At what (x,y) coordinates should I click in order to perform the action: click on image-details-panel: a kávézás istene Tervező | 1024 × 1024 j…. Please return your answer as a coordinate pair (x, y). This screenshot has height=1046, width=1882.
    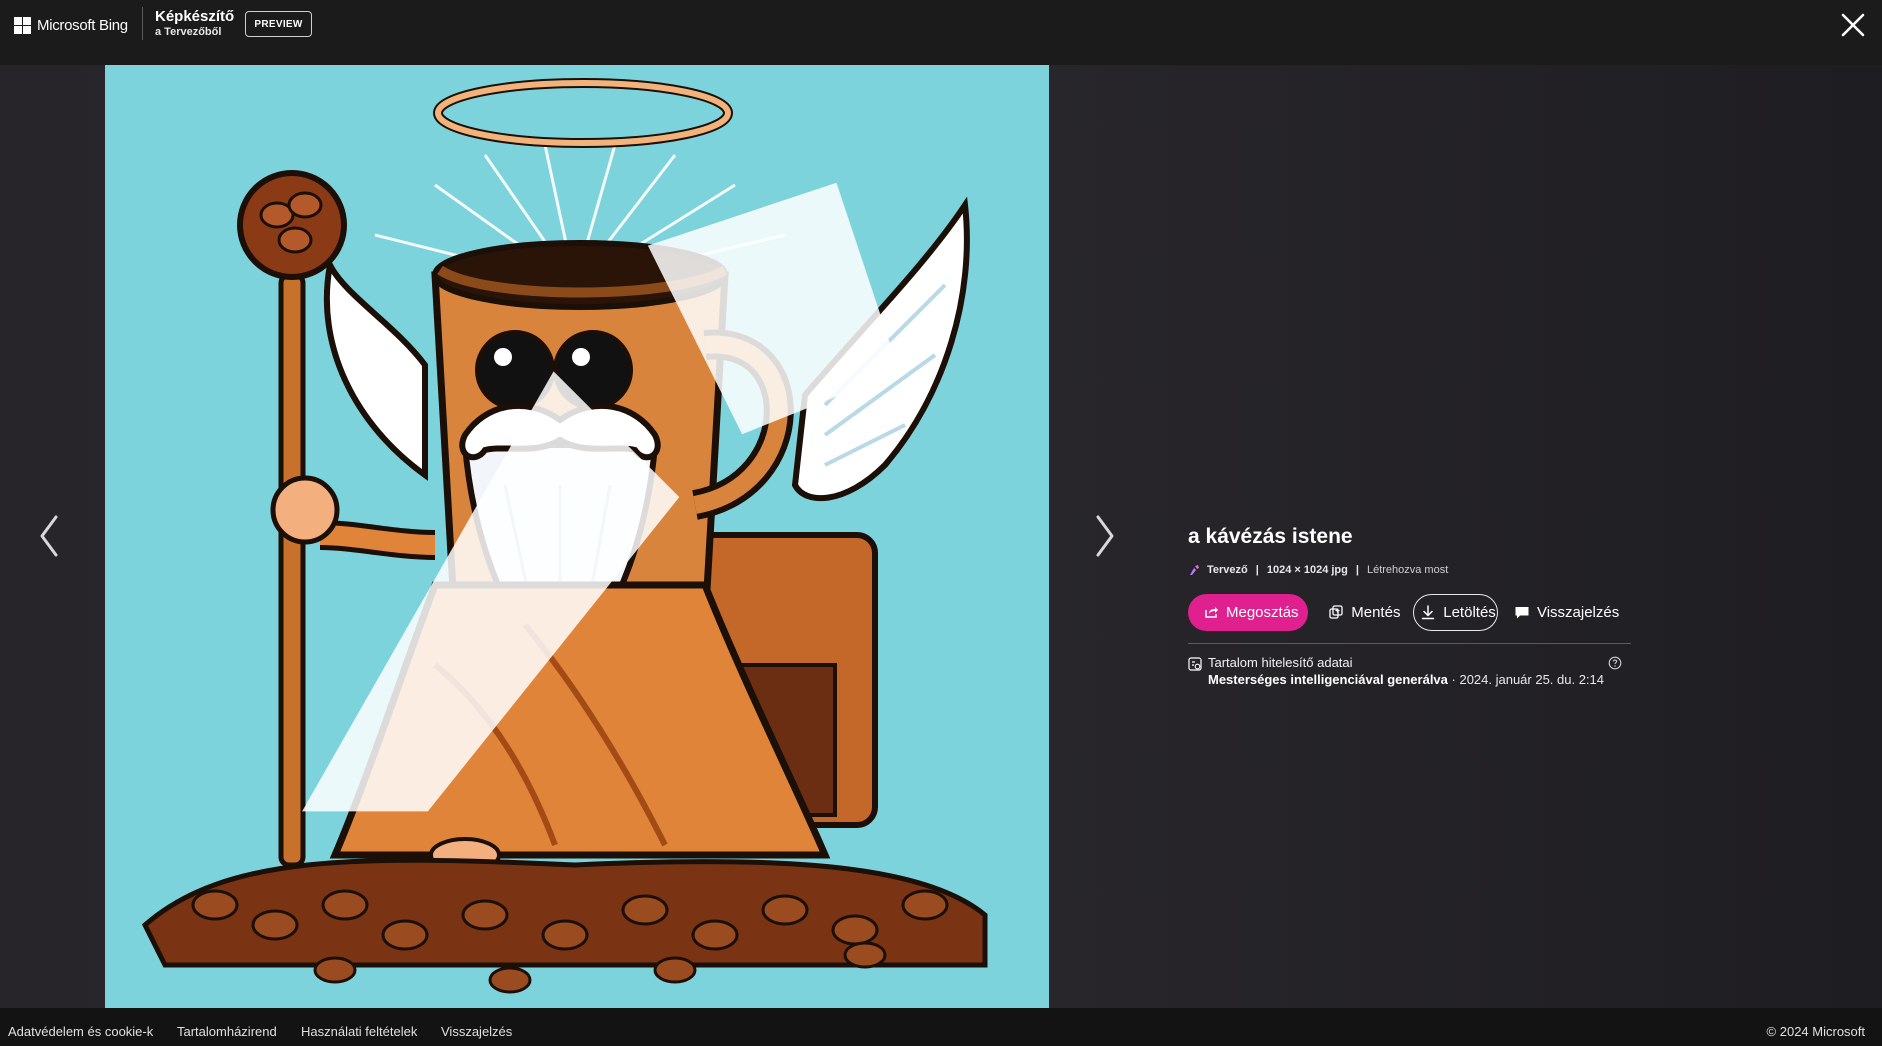
    Looking at the image, I should click on (1410, 606).